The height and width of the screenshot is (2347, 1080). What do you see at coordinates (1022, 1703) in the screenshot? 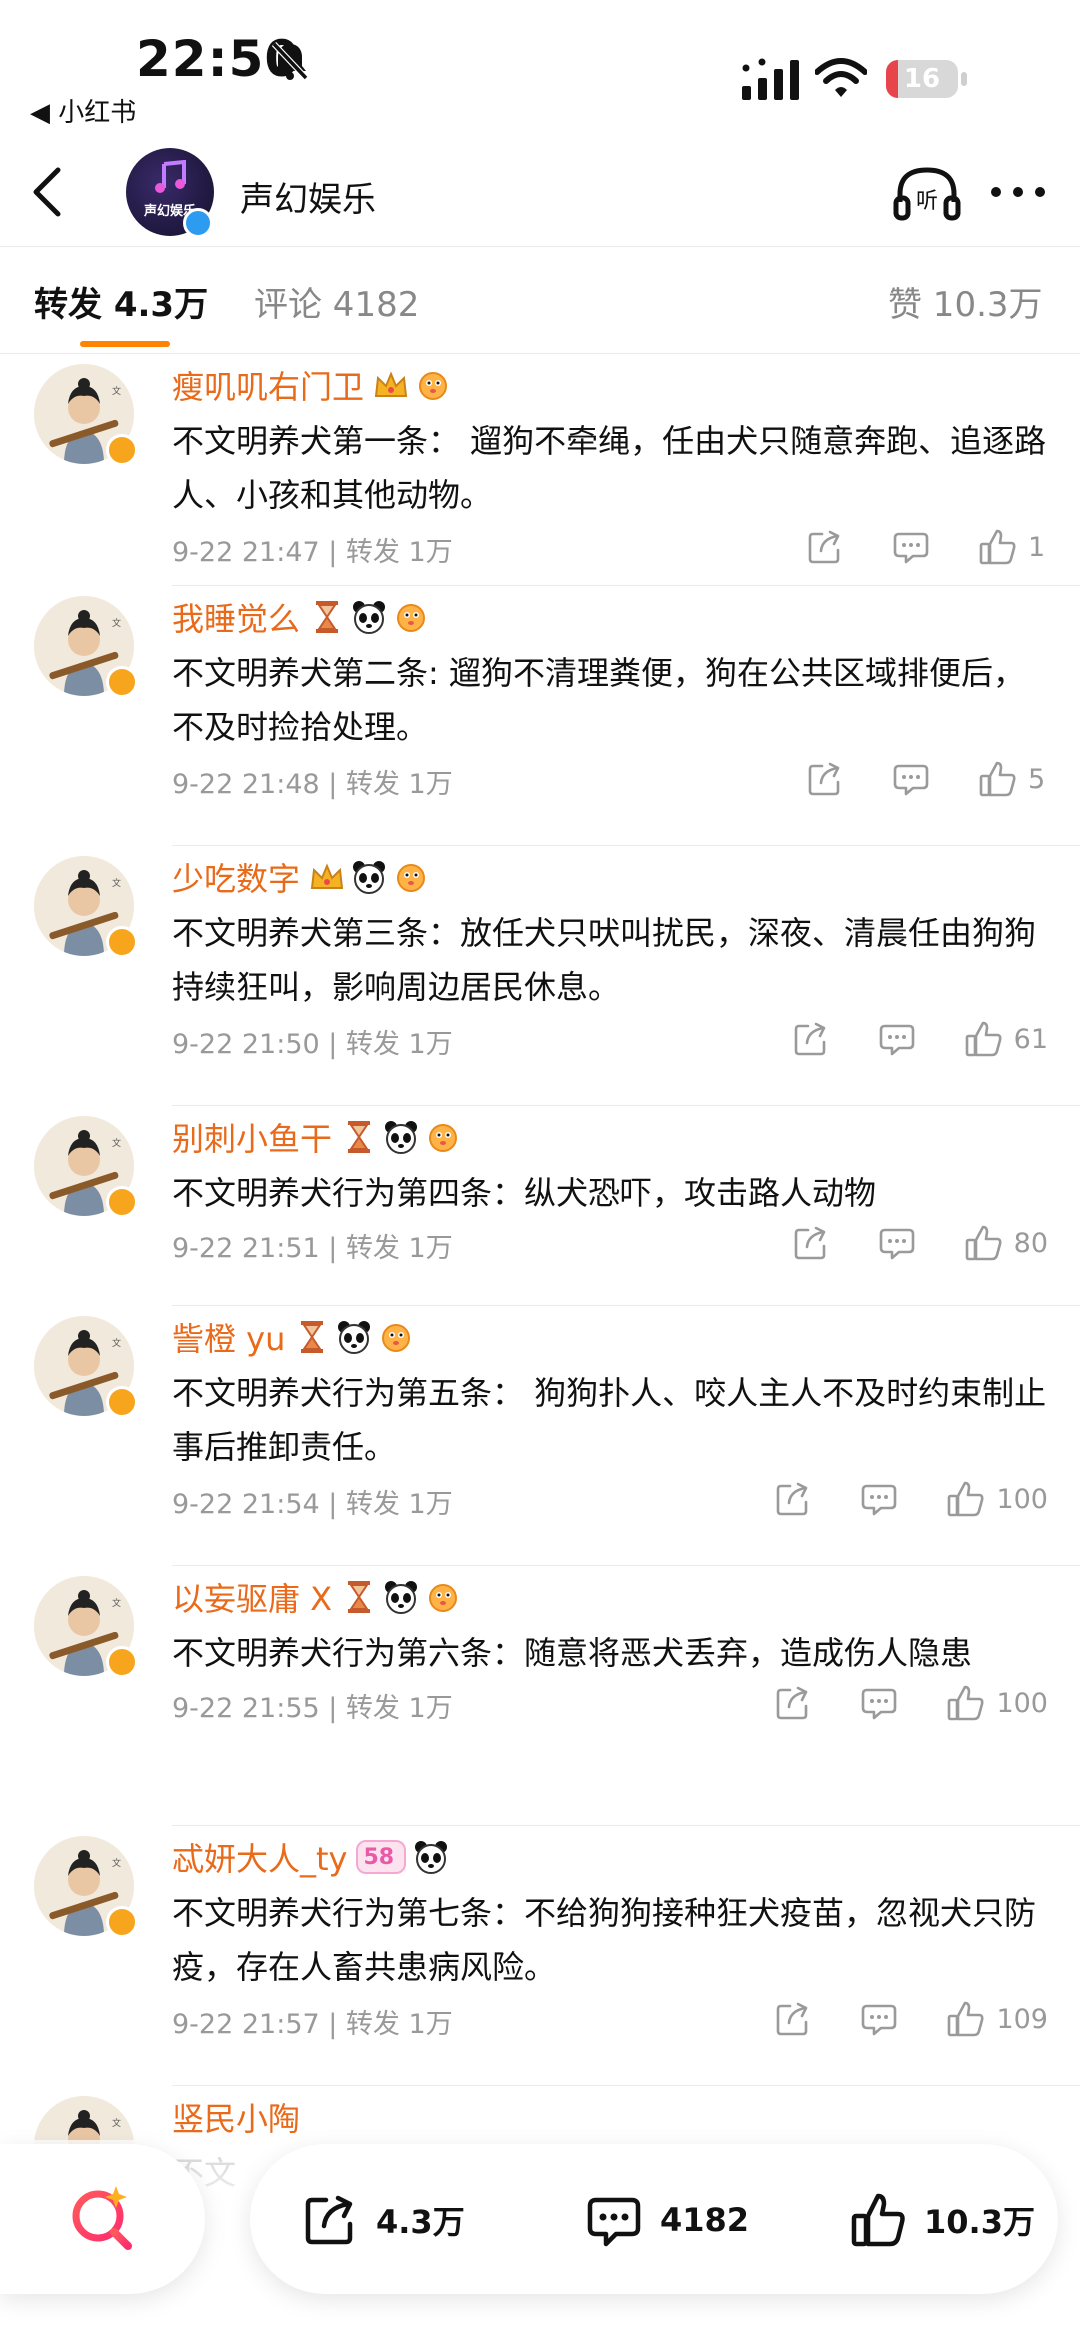
I see `like-count: 100` at bounding box center [1022, 1703].